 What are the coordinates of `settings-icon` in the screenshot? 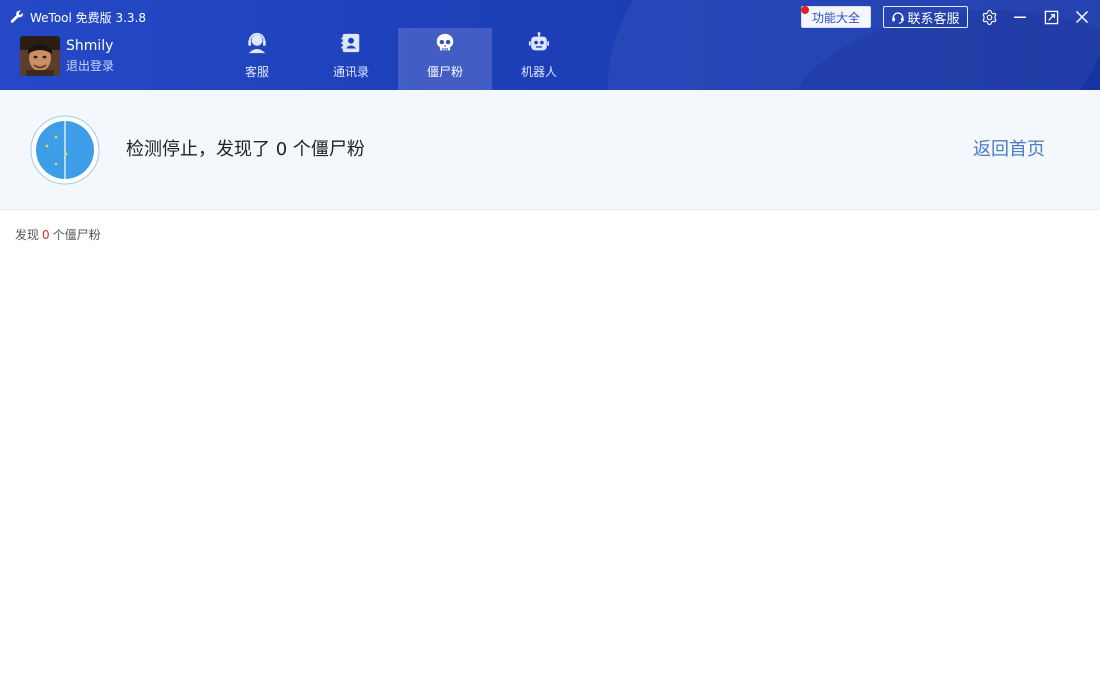 It's located at (989, 17).